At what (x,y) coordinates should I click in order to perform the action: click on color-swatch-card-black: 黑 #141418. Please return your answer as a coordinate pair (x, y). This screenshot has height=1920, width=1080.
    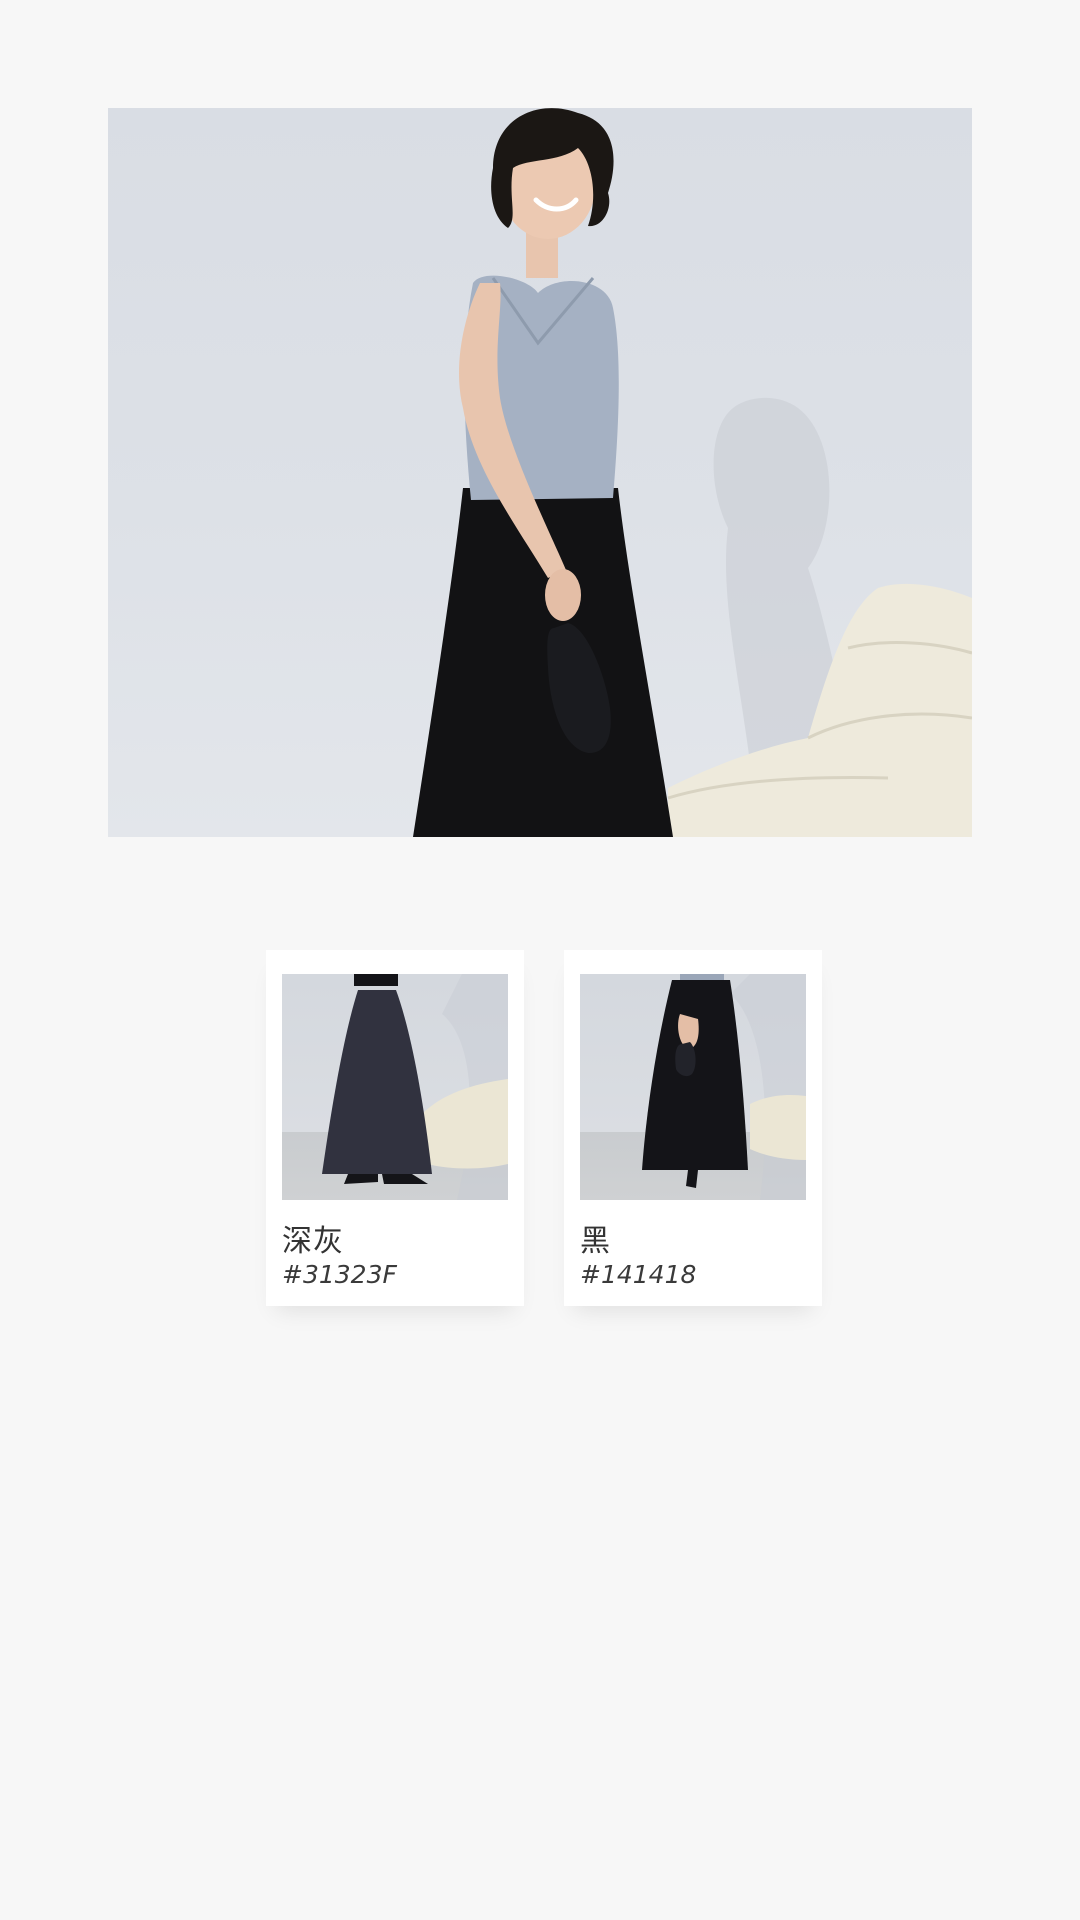
    Looking at the image, I should click on (693, 1128).